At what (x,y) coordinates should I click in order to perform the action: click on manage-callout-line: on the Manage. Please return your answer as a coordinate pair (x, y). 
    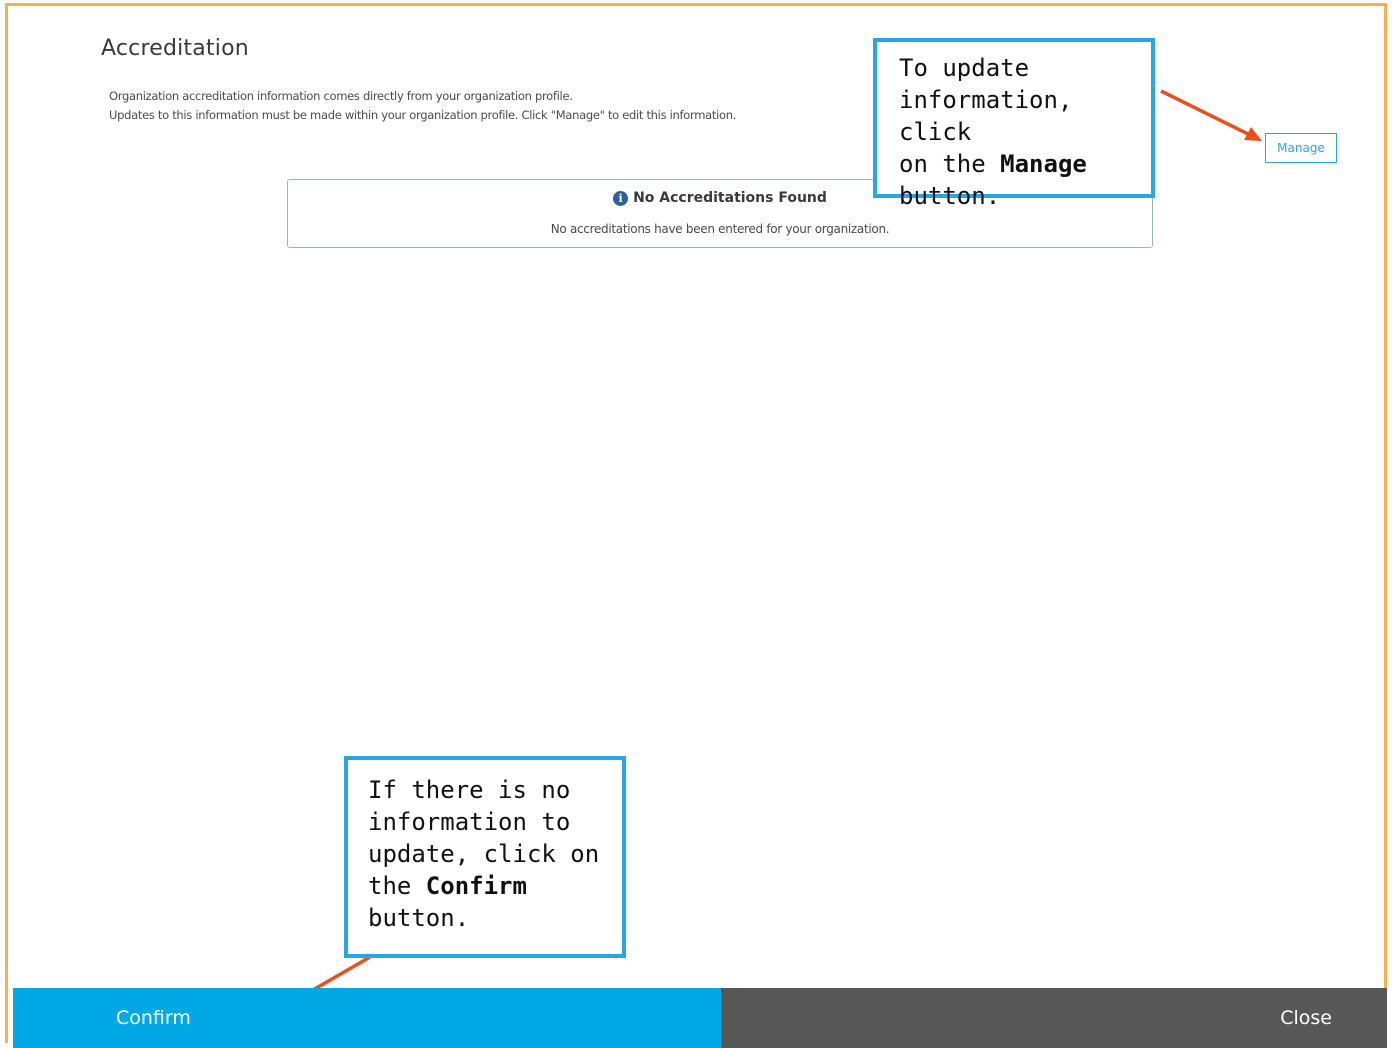
    Looking at the image, I should click on (1014, 164).